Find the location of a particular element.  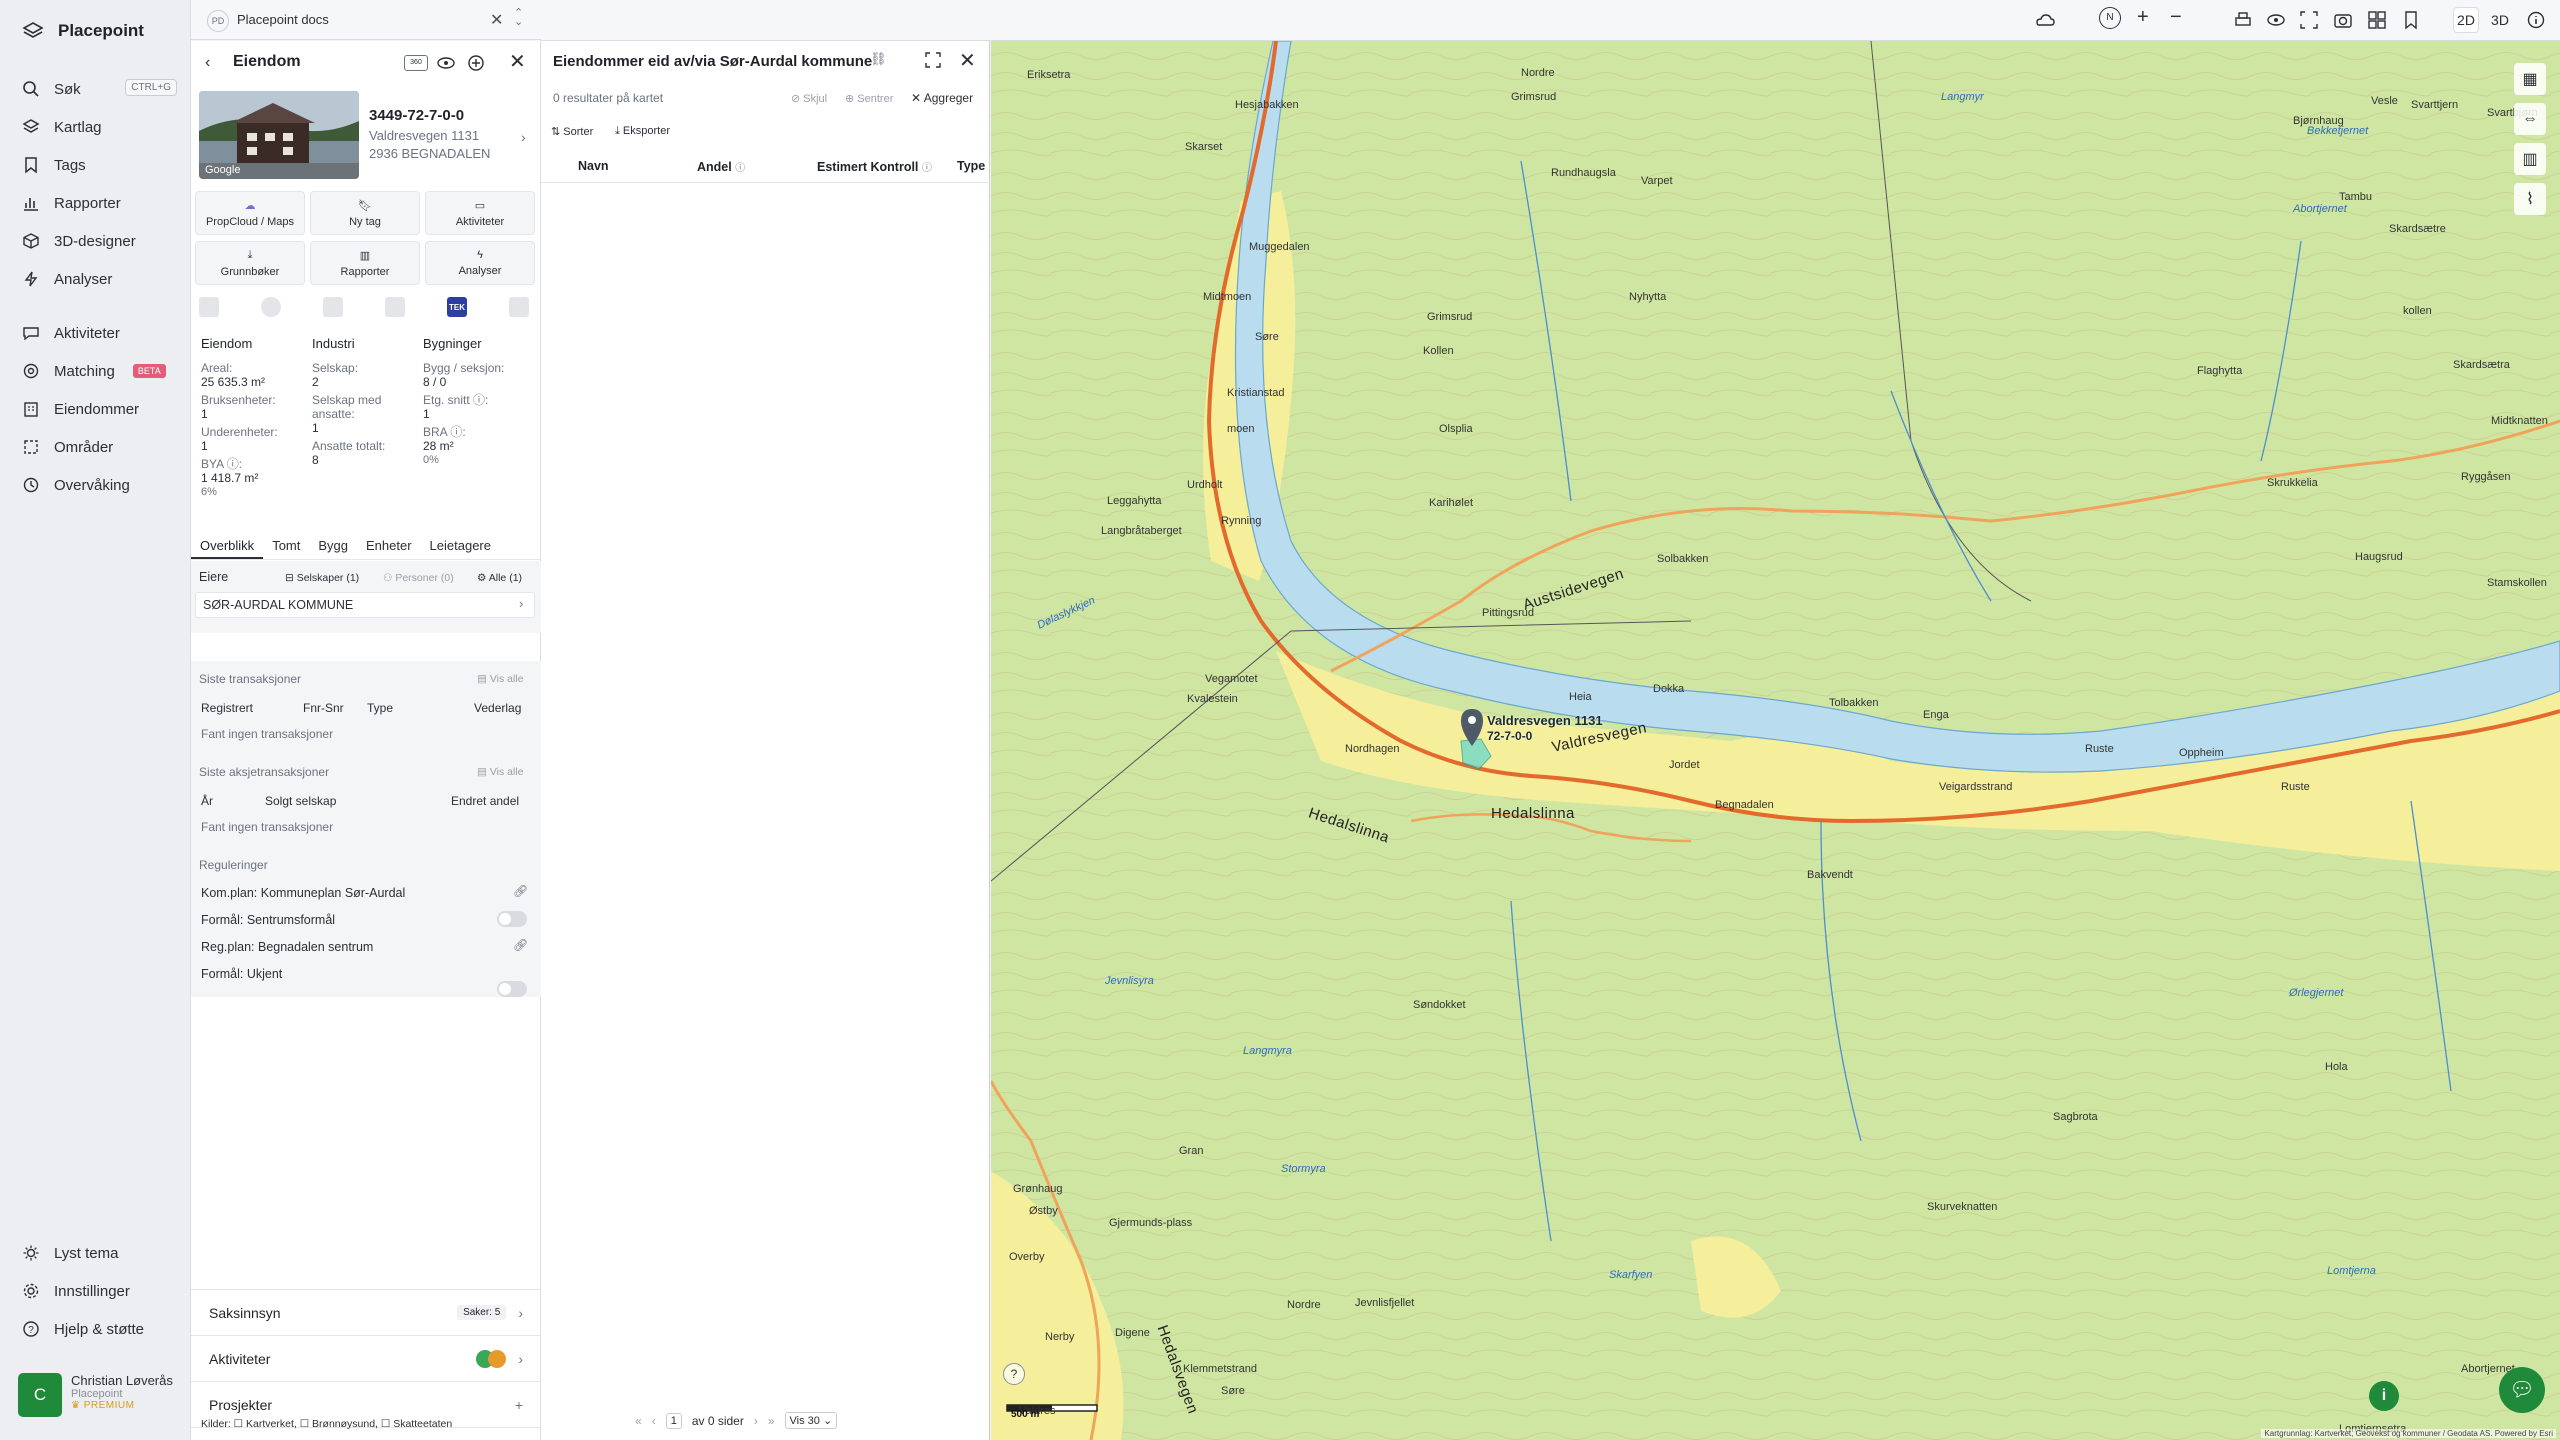

sidebar-item-reports: Rapporter is located at coordinates (99, 203).